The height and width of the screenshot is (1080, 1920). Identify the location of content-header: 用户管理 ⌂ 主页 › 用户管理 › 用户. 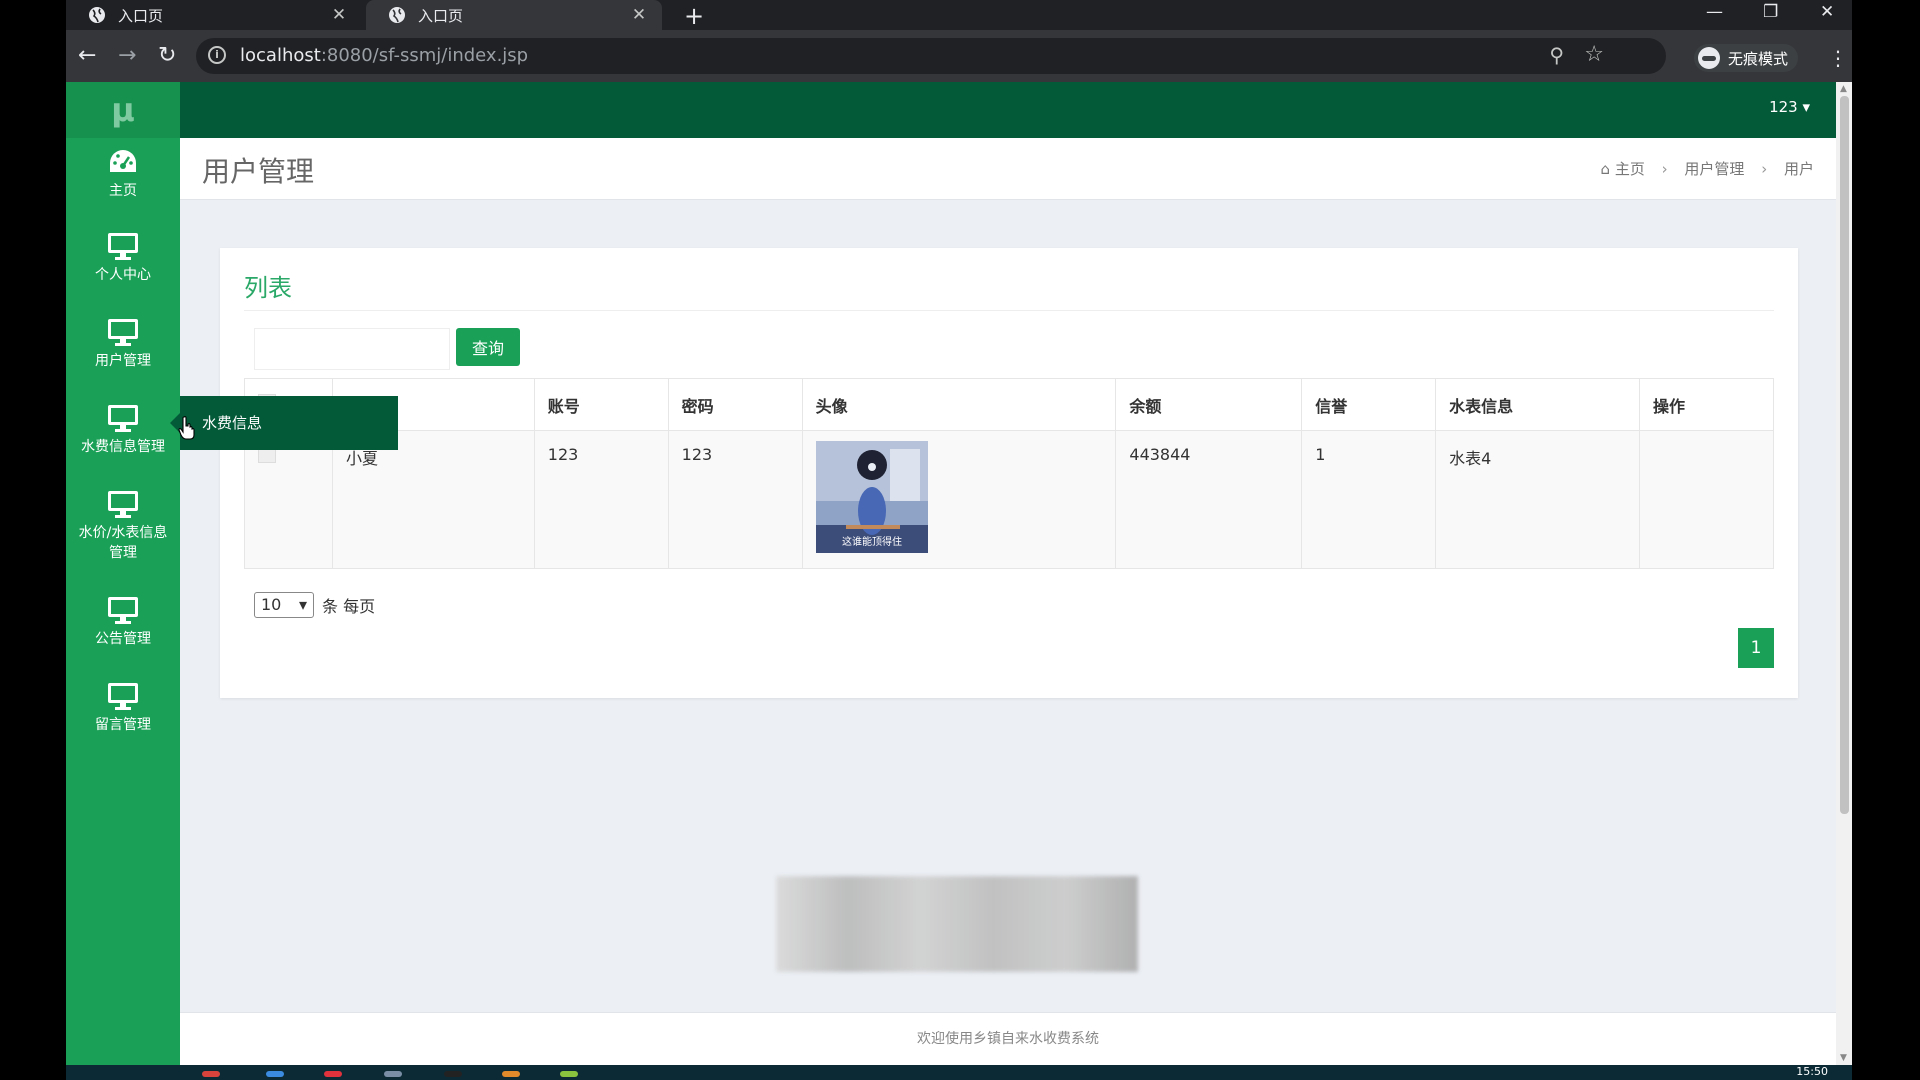
(1008, 169).